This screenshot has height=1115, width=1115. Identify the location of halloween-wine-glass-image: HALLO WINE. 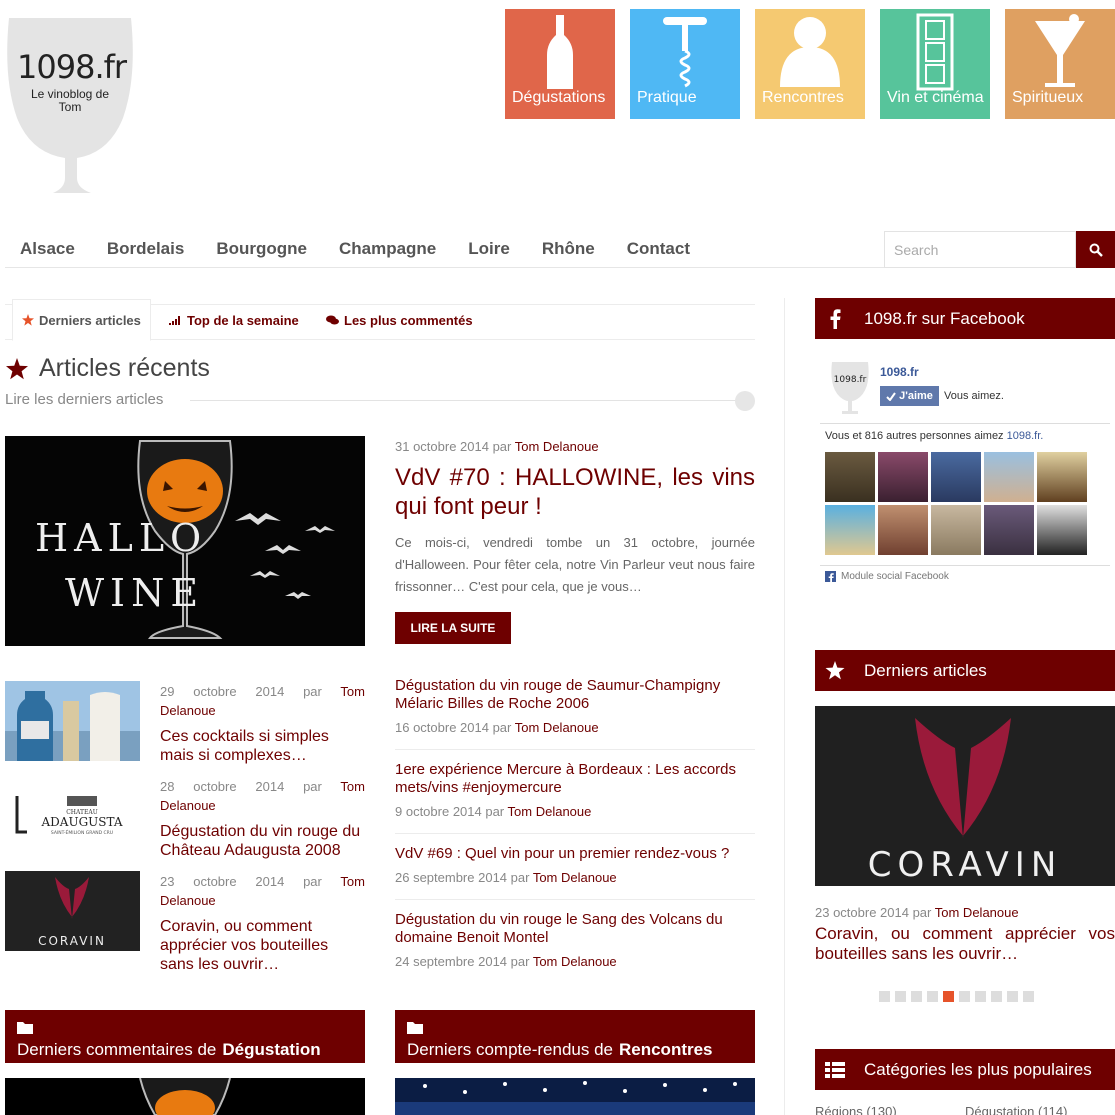
(185, 541).